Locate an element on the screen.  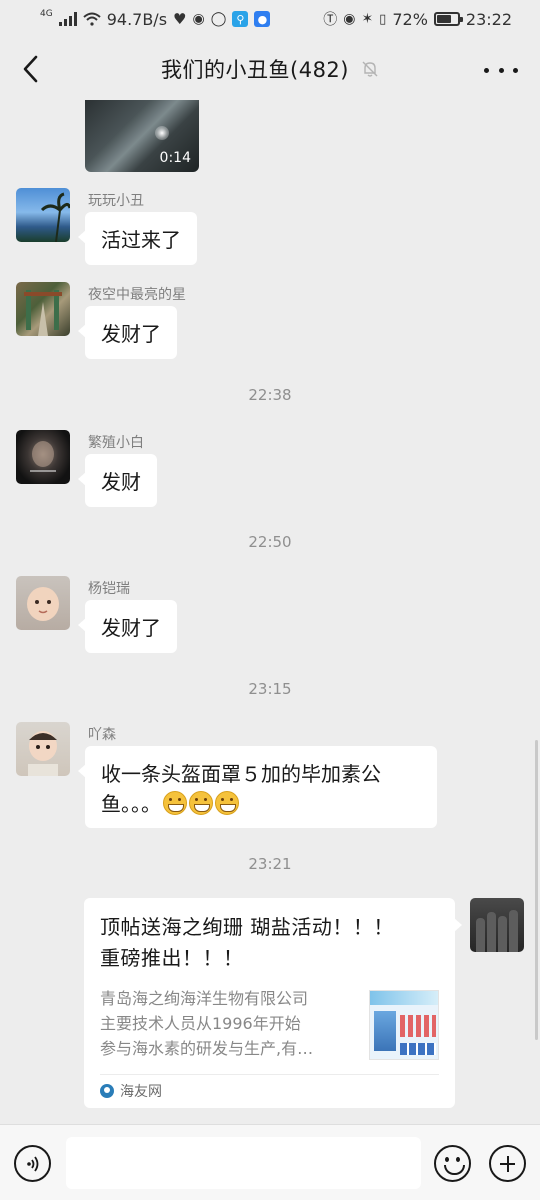
status-right: Ⓣ ◉ ✶ ▯ 72% 23:22 is located at coordinates (417, 19).